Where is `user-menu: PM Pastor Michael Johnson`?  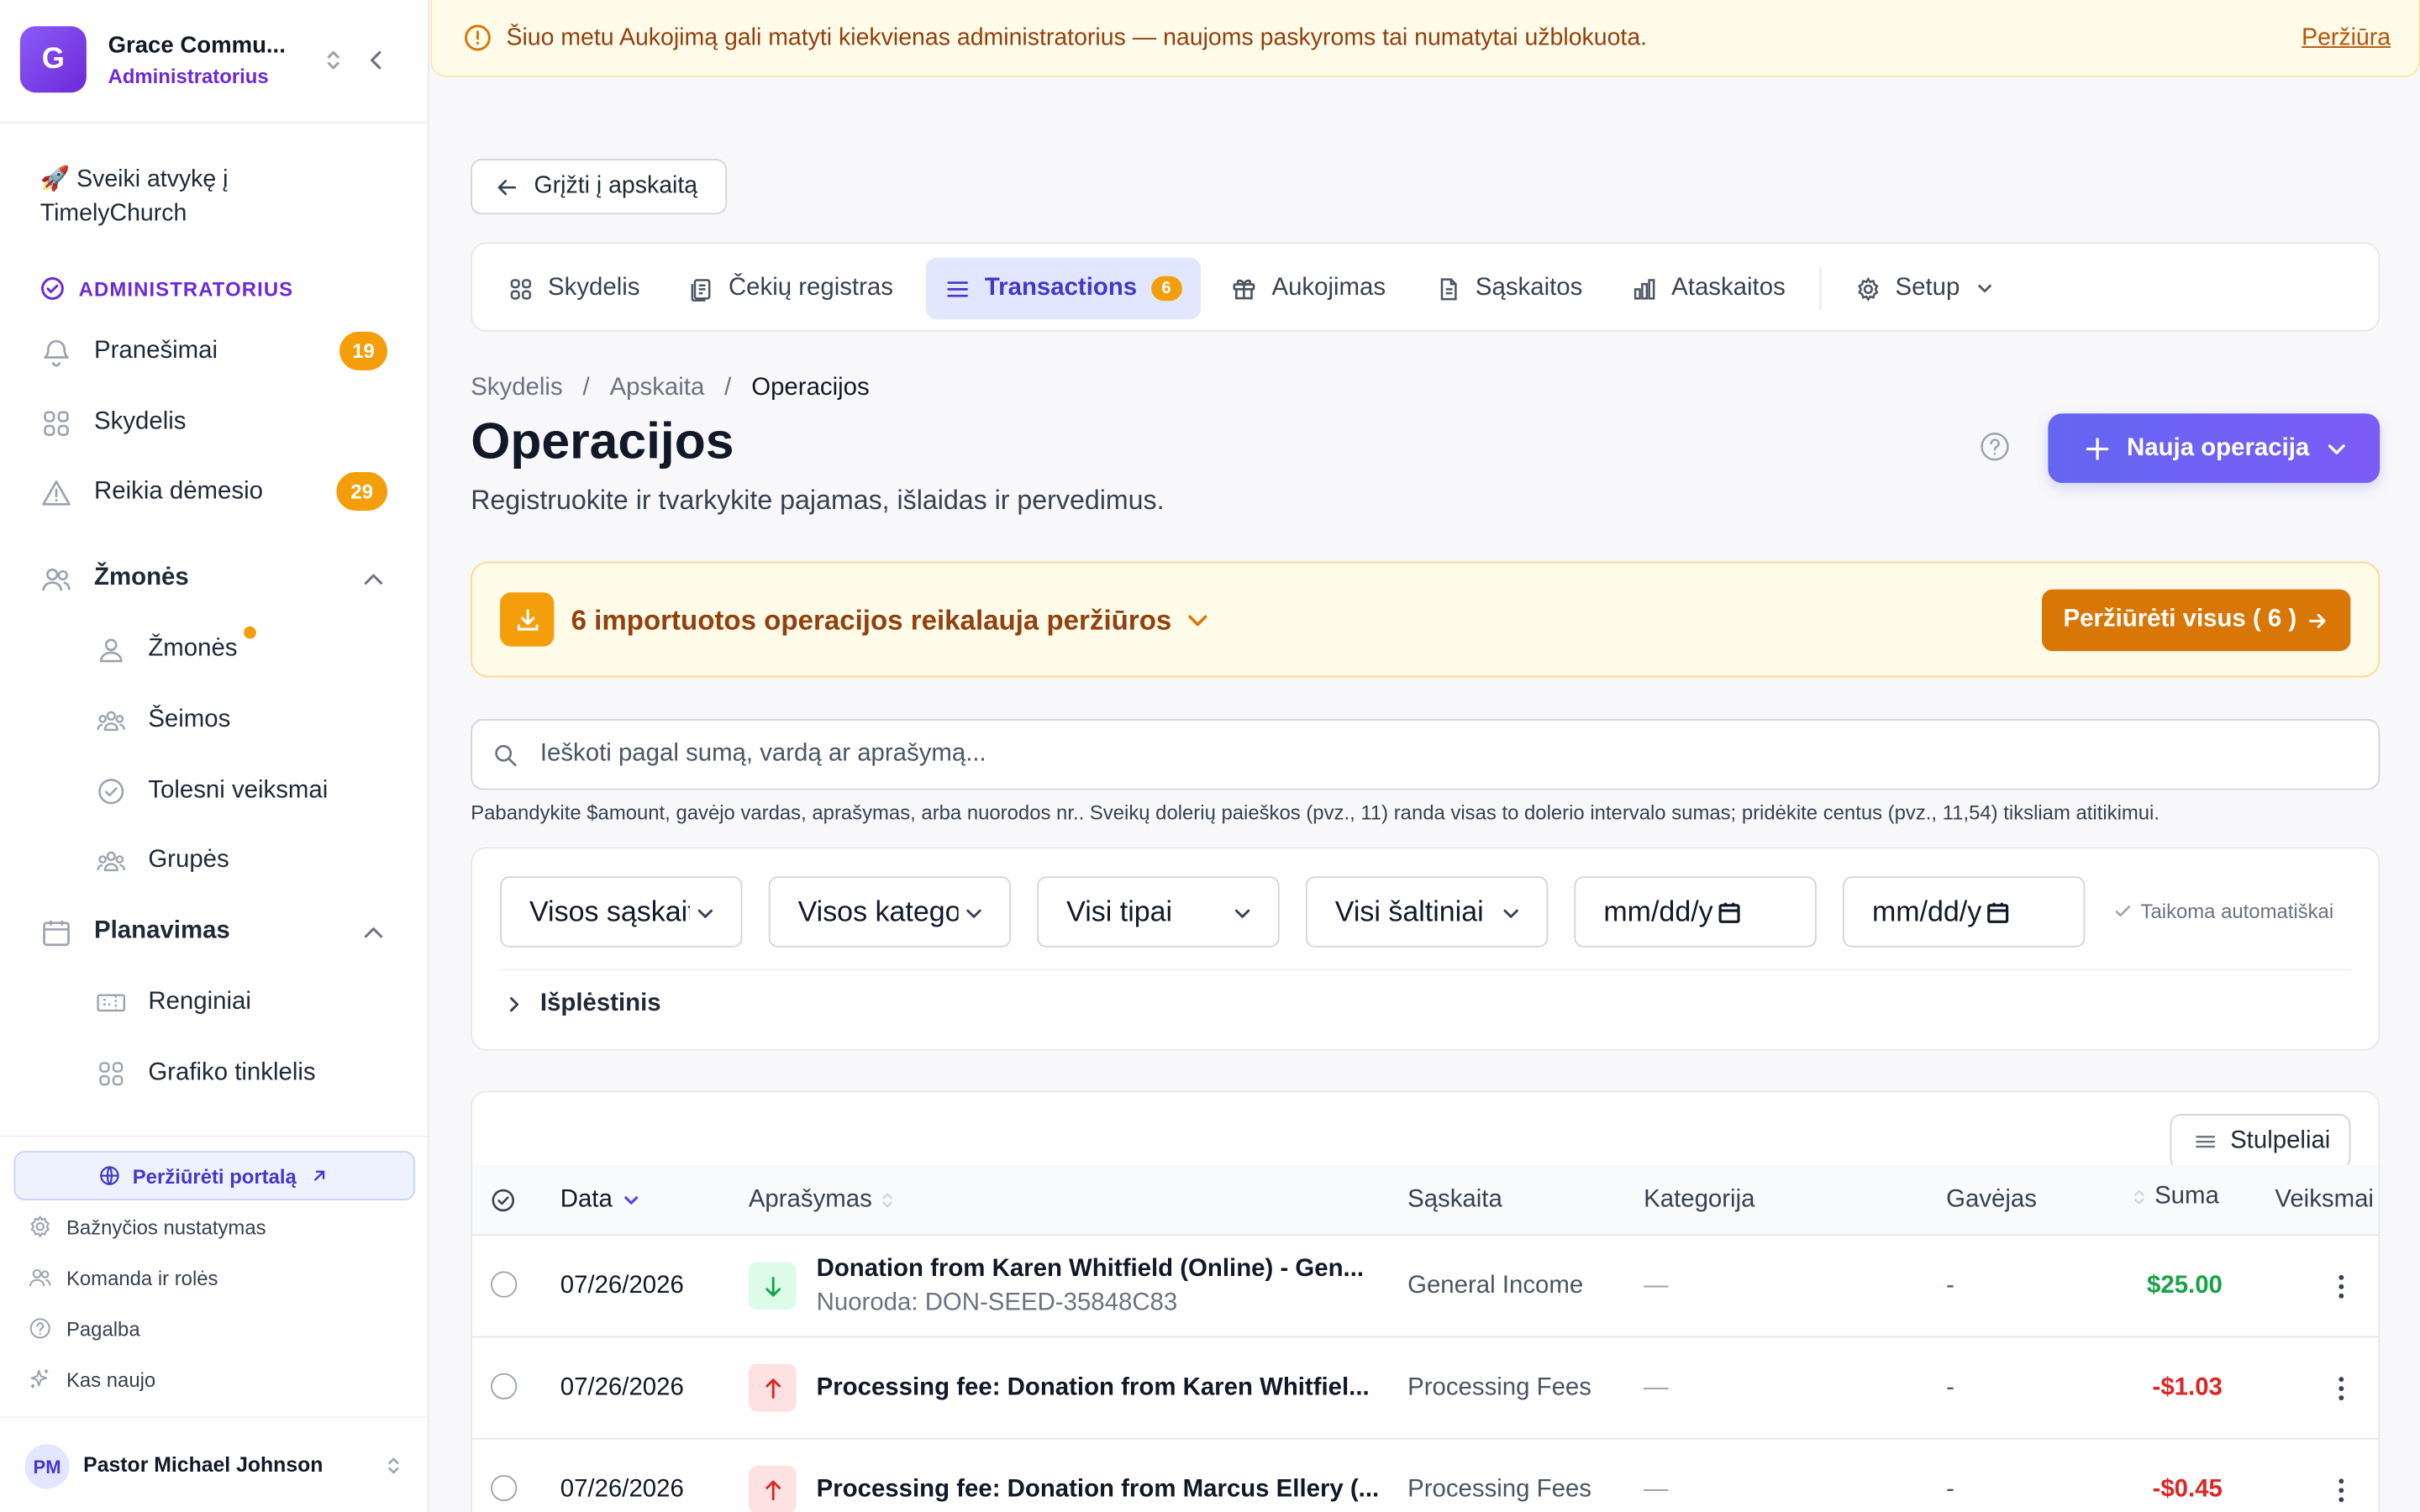 user-menu: PM Pastor Michael Johnson is located at coordinates (214, 1464).